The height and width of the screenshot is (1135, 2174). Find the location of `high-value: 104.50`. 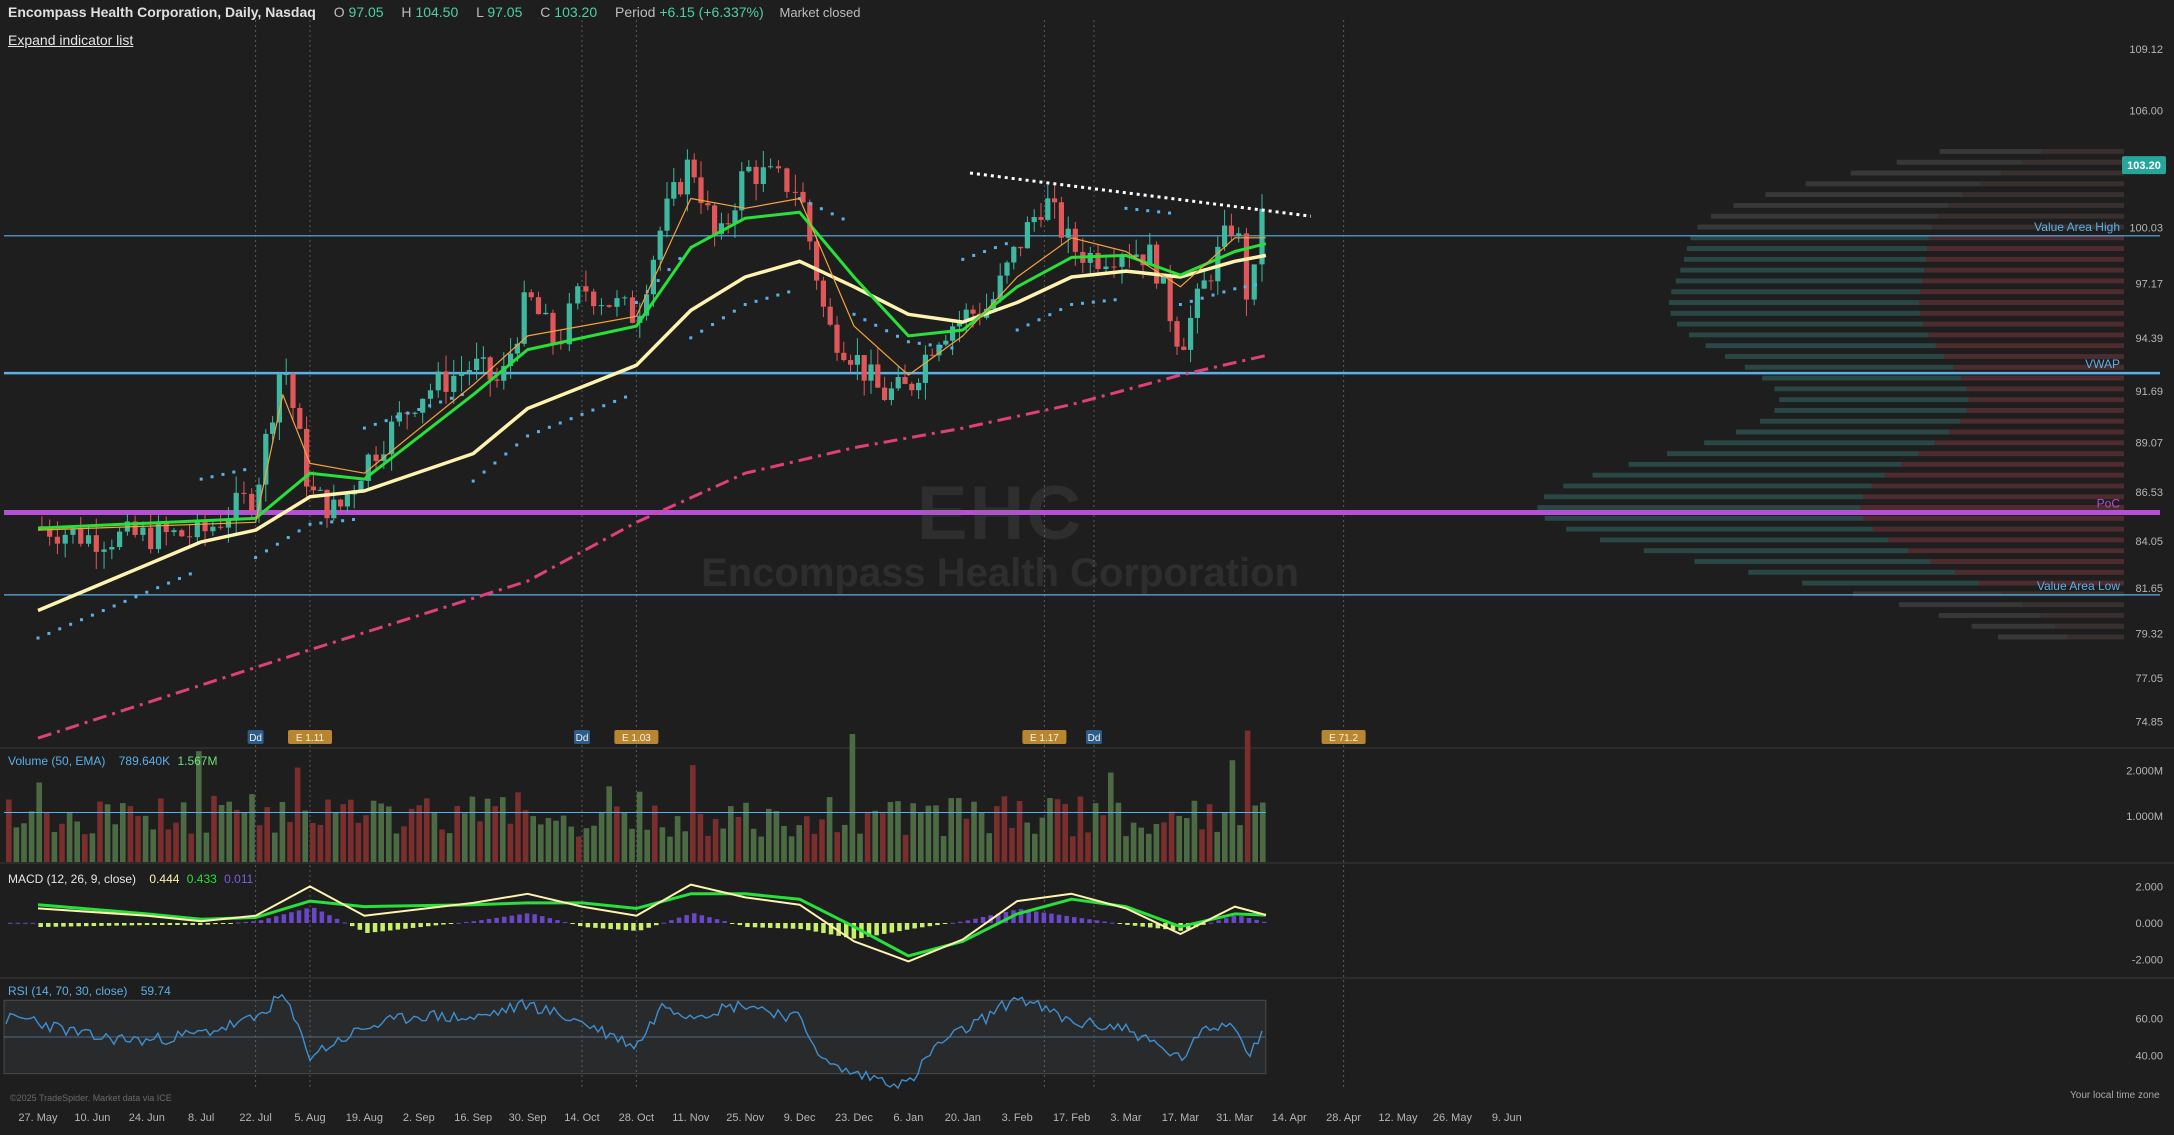

high-value: 104.50 is located at coordinates (437, 12).